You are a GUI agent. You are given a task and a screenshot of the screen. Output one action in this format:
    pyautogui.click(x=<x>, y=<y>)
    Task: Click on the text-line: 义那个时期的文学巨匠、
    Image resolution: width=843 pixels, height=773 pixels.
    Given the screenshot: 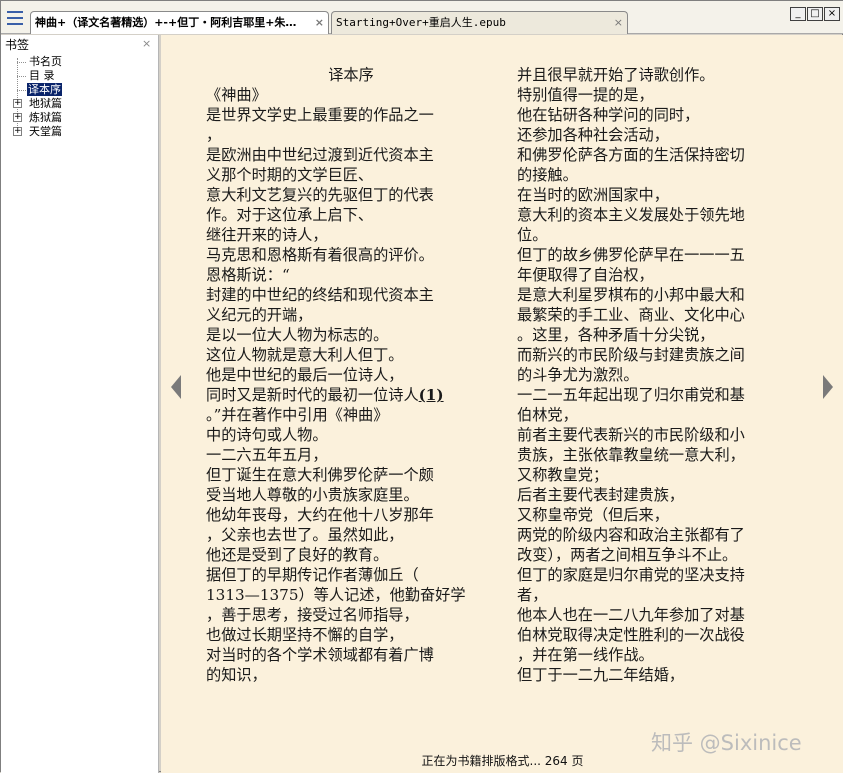 What is the action you would take?
    pyautogui.click(x=290, y=175)
    